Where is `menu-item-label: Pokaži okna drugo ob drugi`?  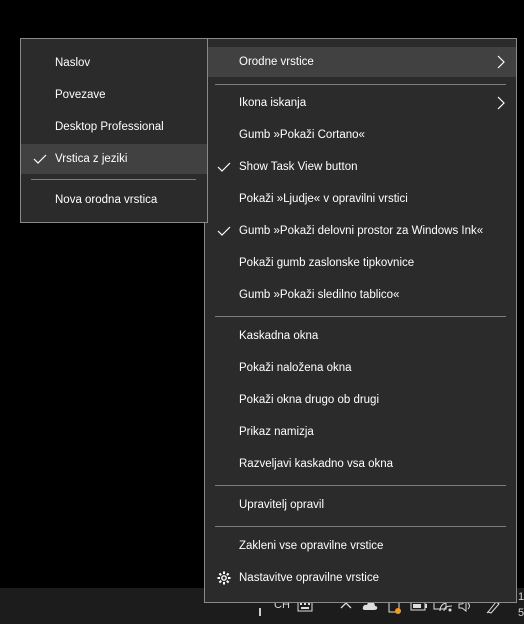
menu-item-label: Pokaži okna drugo ob drugi is located at coordinates (309, 400).